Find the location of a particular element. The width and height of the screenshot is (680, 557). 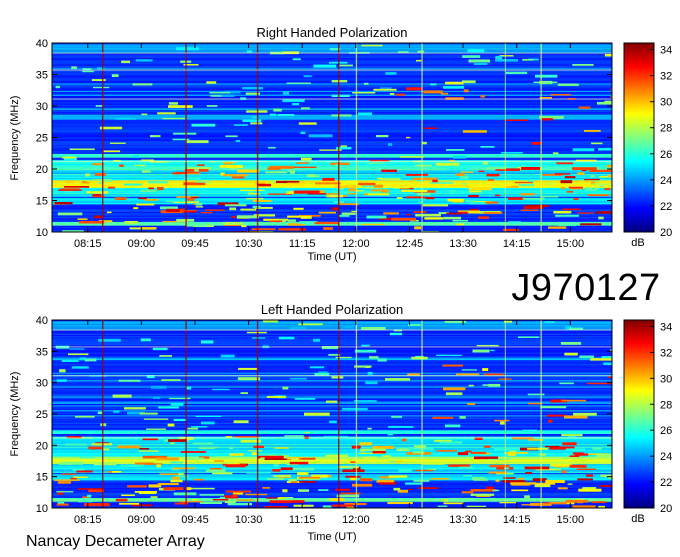

panel-title: Left Handed Polarization is located at coordinates (332, 309).